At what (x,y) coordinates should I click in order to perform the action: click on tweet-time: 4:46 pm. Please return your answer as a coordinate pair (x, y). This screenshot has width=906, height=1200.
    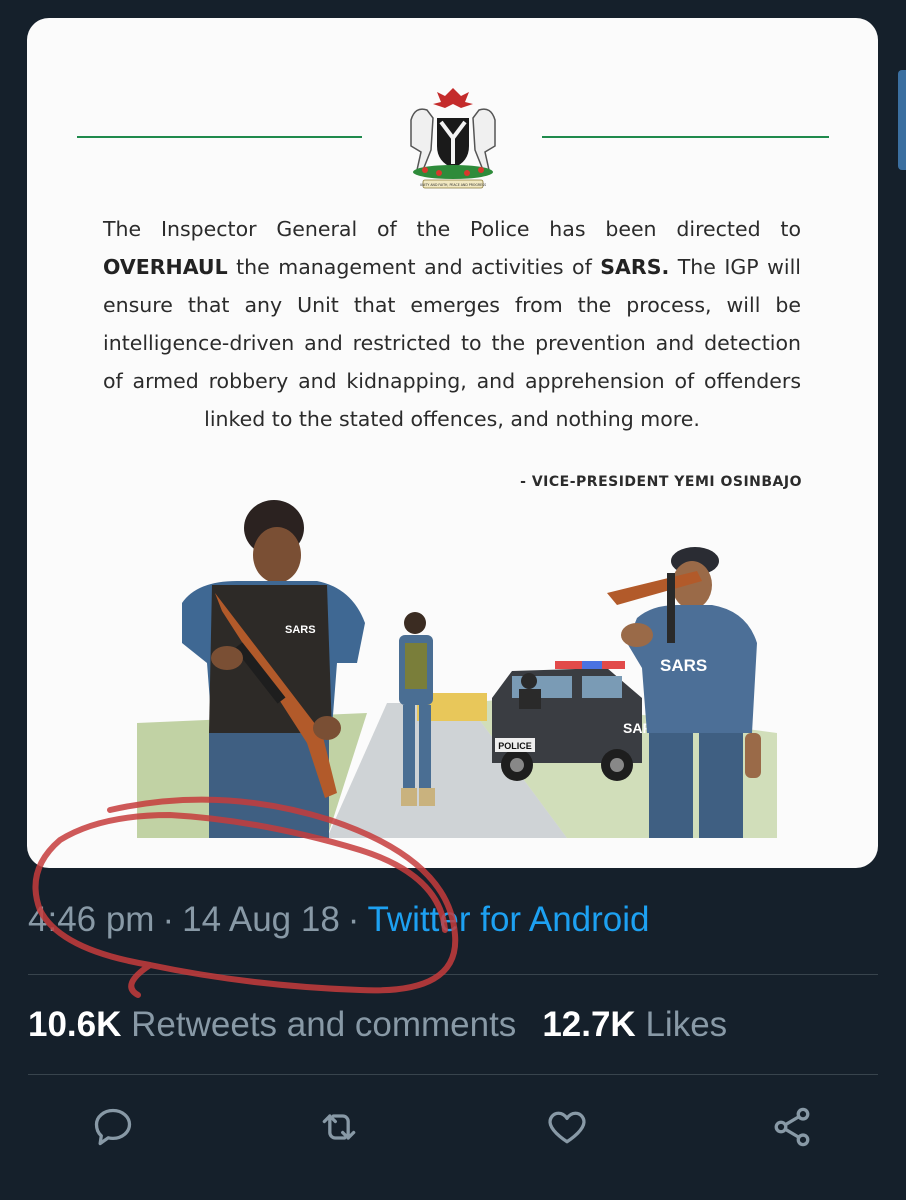
    Looking at the image, I should click on (91, 919).